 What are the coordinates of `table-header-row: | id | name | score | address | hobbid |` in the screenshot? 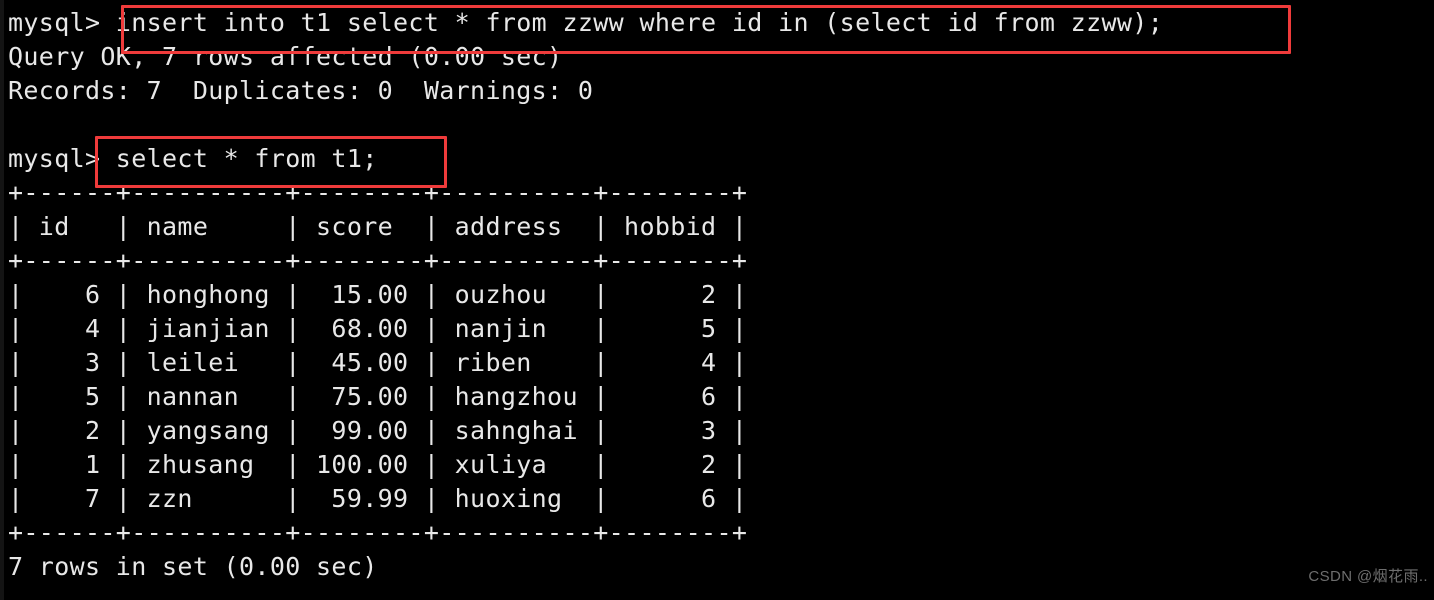 It's located at (378, 226).